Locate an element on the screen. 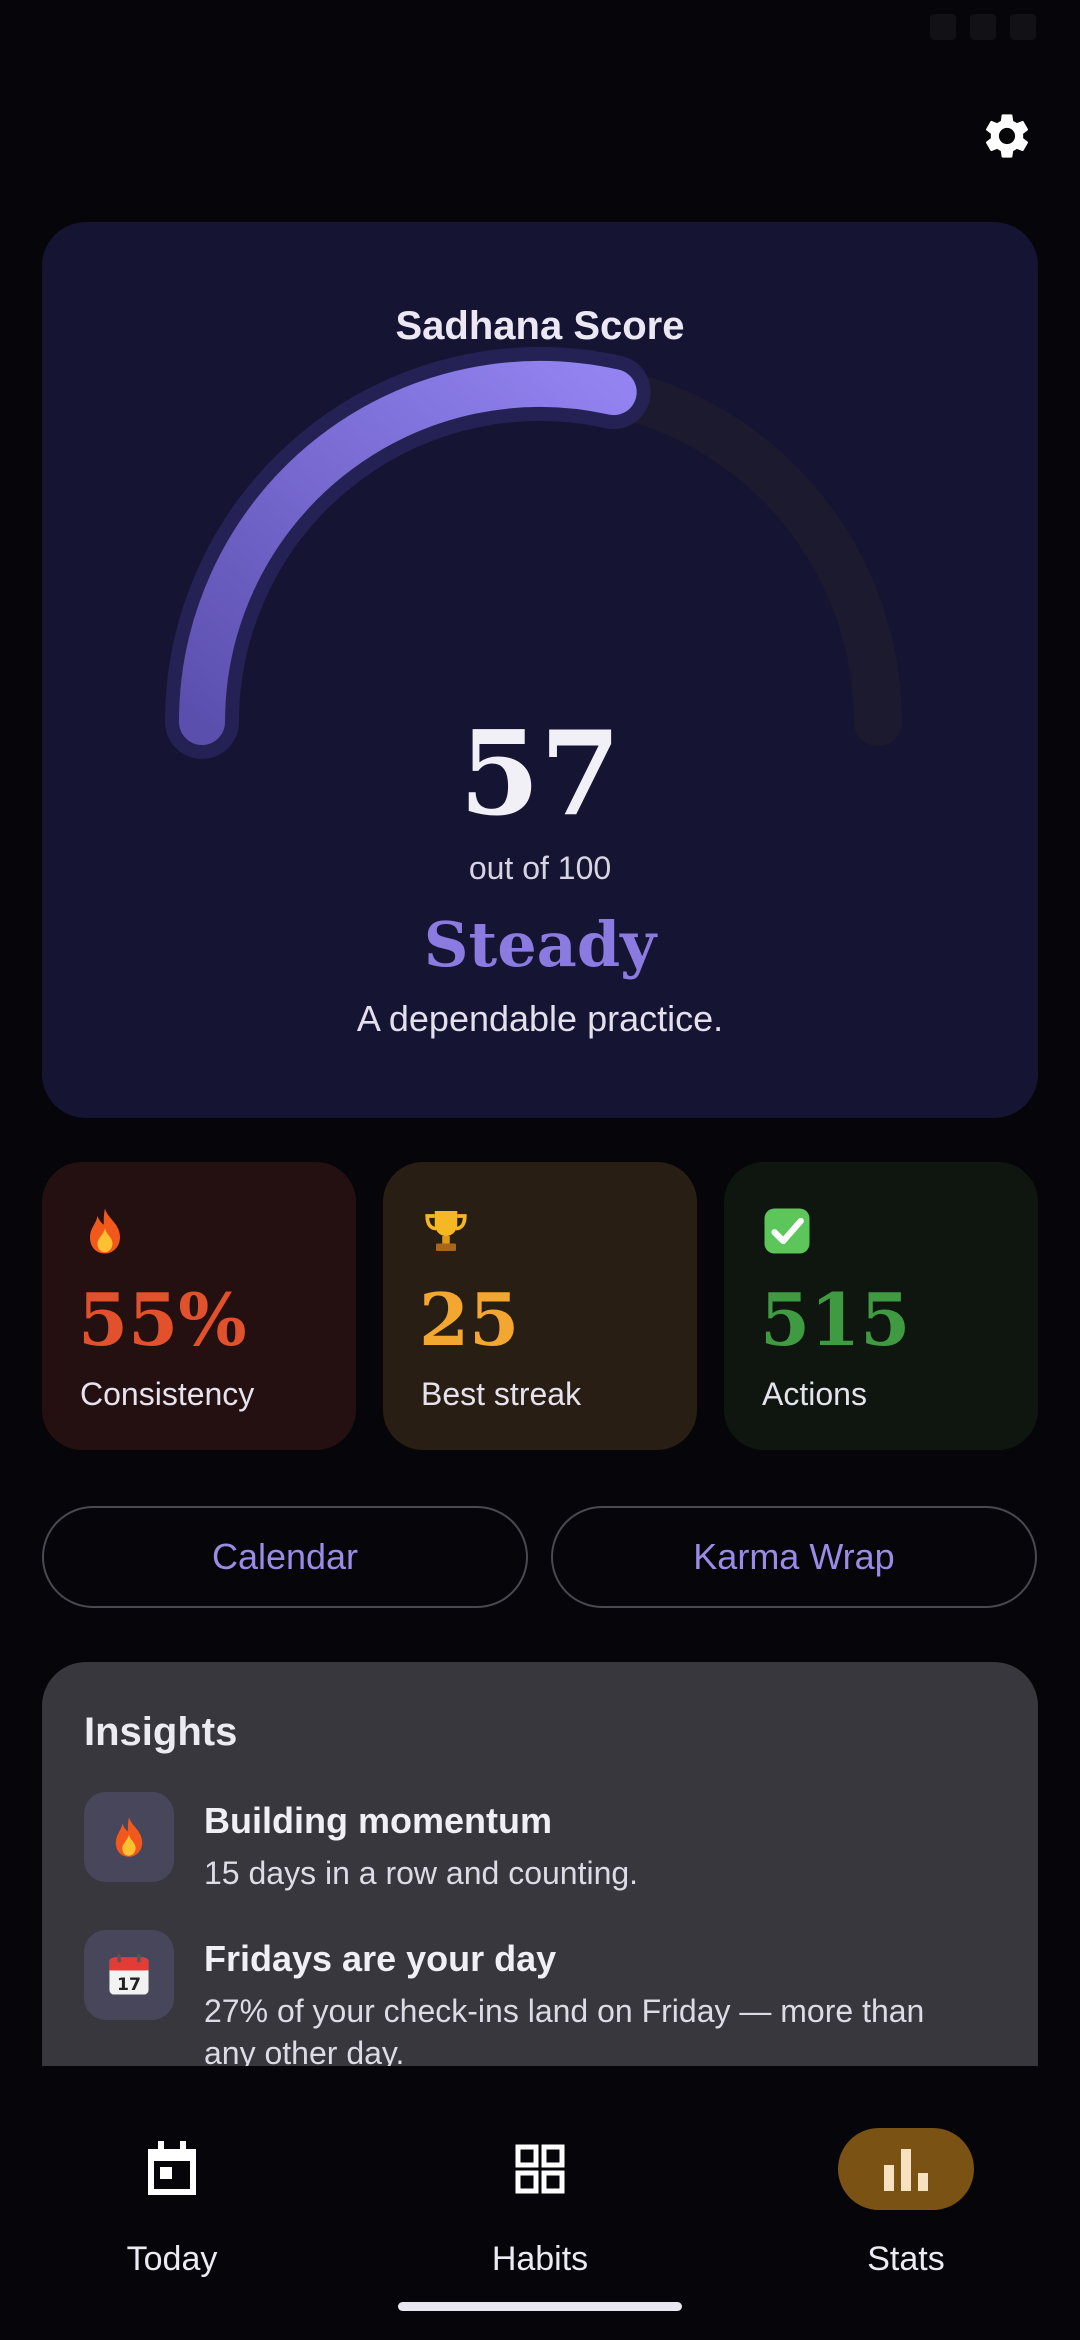  best-streak-tile: 25 Best streak is located at coordinates (540, 1306).